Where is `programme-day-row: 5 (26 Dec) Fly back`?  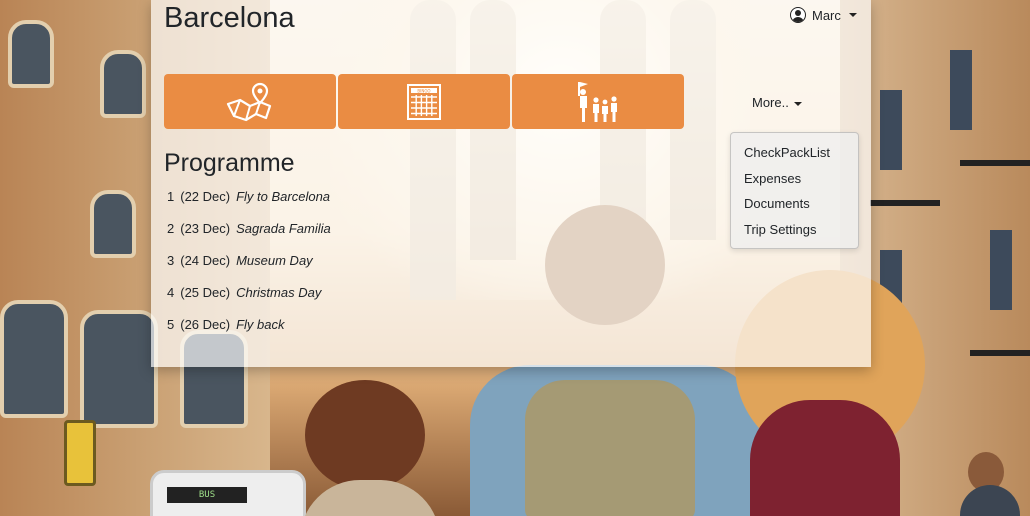
programme-day-row: 5 (26 Dec) Fly back is located at coordinates (226, 324).